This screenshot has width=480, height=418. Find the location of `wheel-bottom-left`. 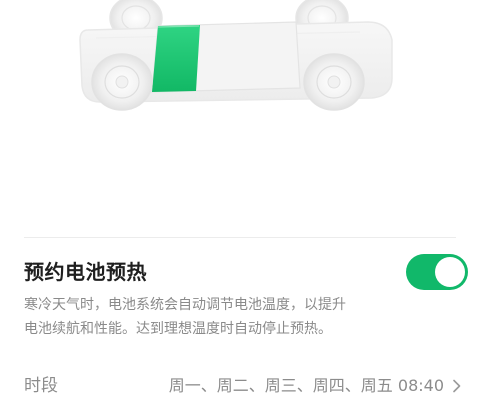

wheel-bottom-left is located at coordinates (122, 82).